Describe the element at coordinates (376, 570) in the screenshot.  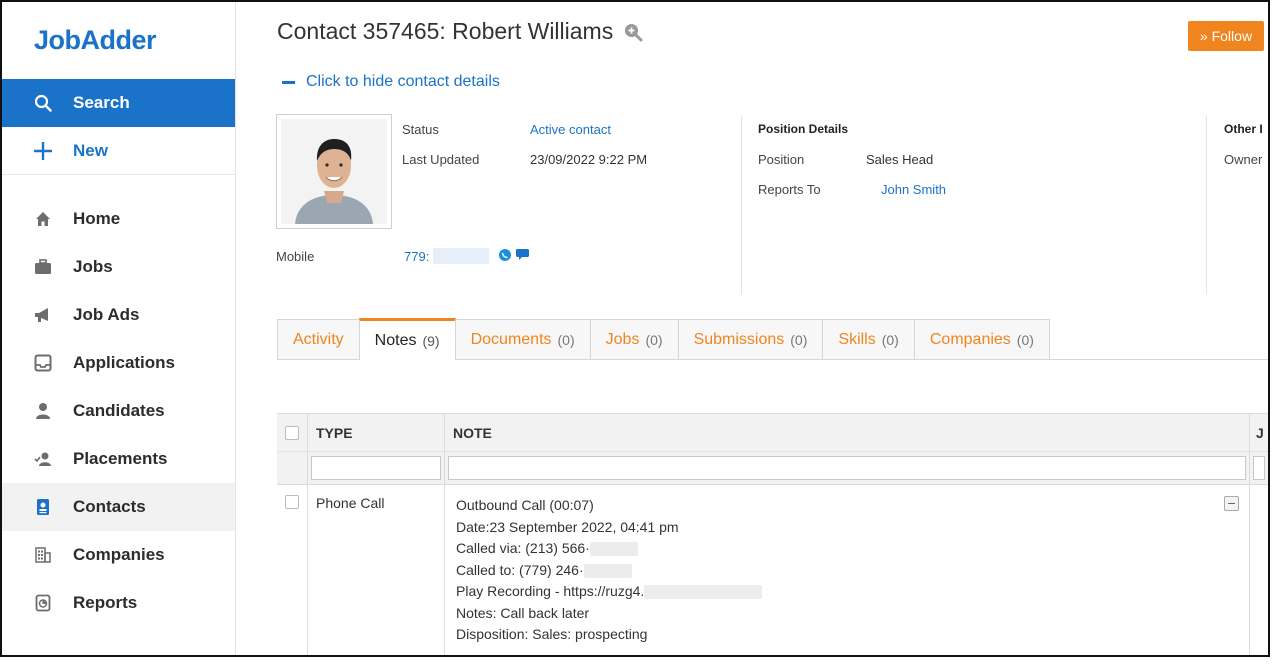
I see `note-type-cell: Phone Call` at that location.